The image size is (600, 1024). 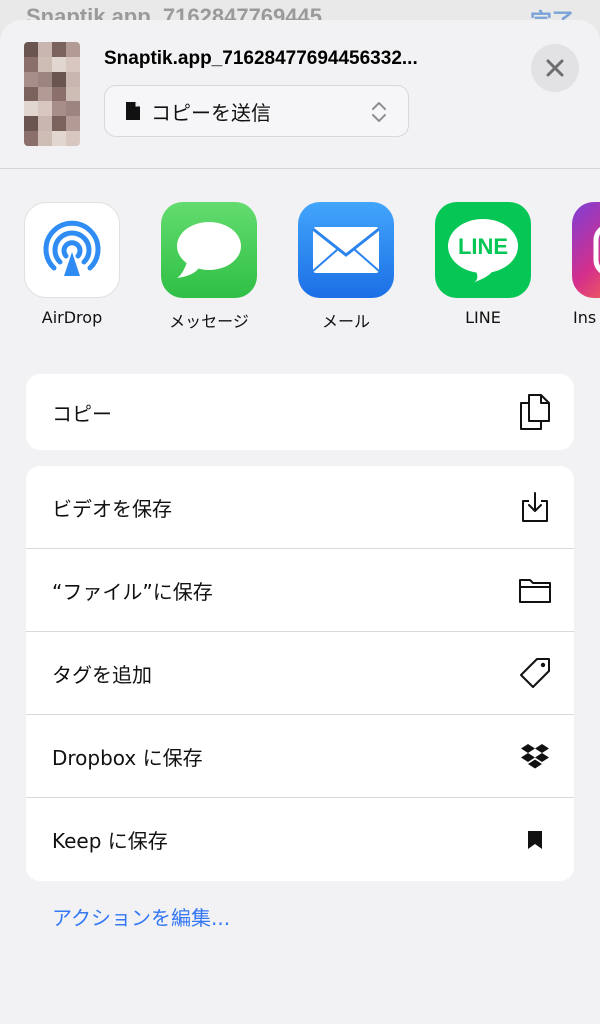 I want to click on action-copy: コピー, so click(x=300, y=412).